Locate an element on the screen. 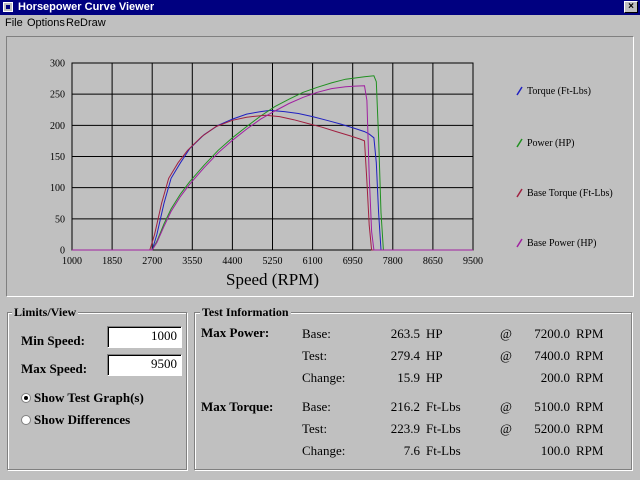 This screenshot has width=640, height=480. max-speed-label: Max Speed: is located at coordinates (54, 368).